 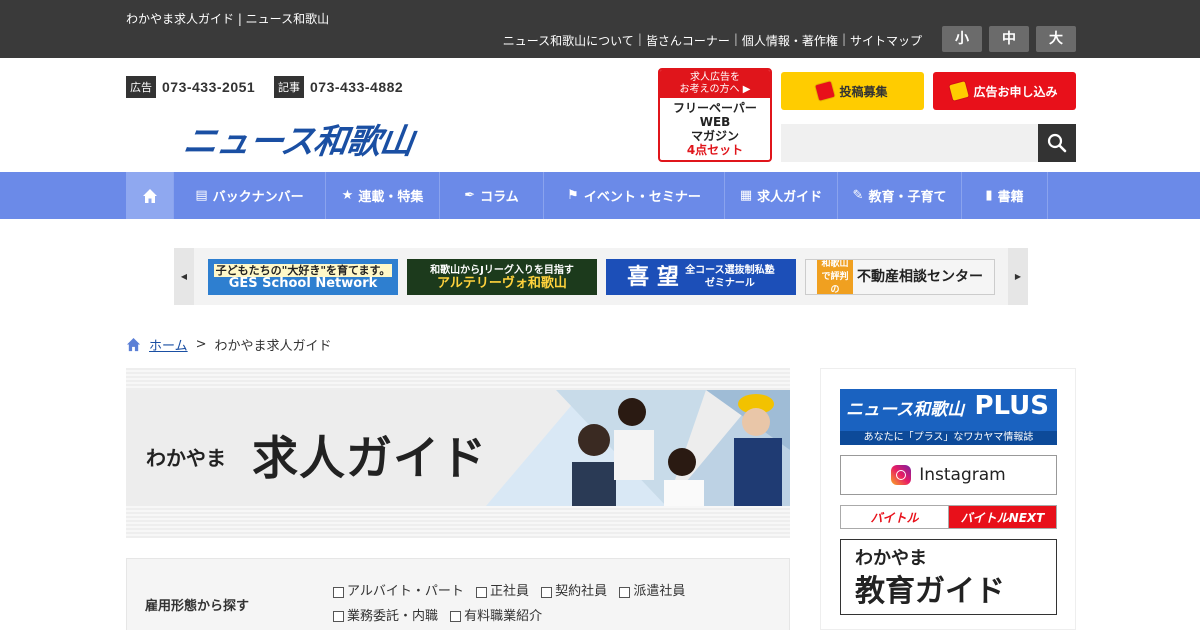 What do you see at coordinates (503, 616) in the screenshot?
I see `option-label: 有料職業紹介` at bounding box center [503, 616].